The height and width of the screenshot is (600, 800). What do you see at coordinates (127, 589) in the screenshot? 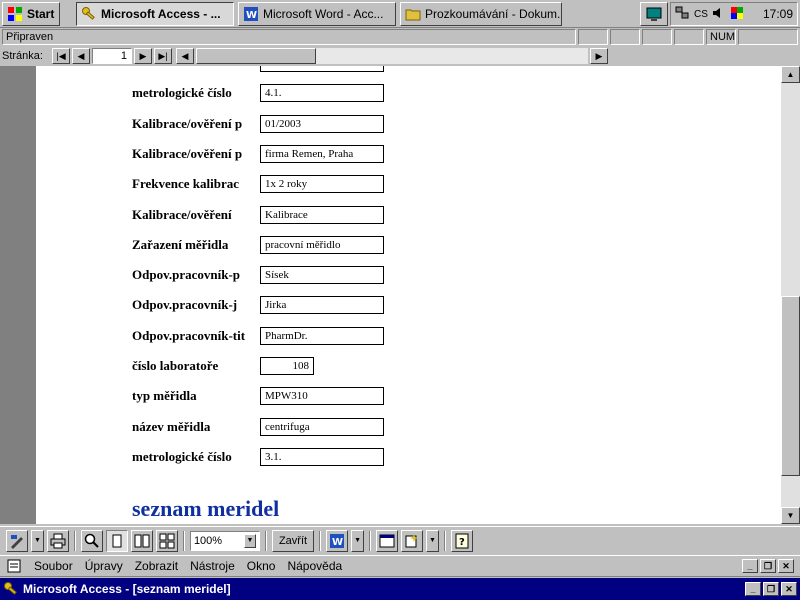
I see `window-title: Microsoft Access - [seznam meridel]` at bounding box center [127, 589].